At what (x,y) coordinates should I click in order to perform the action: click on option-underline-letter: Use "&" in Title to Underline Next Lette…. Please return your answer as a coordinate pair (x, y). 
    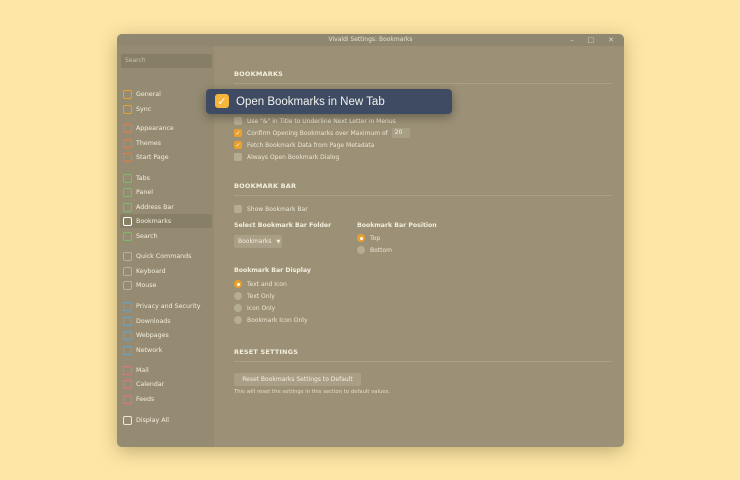
    Looking at the image, I should click on (315, 121).